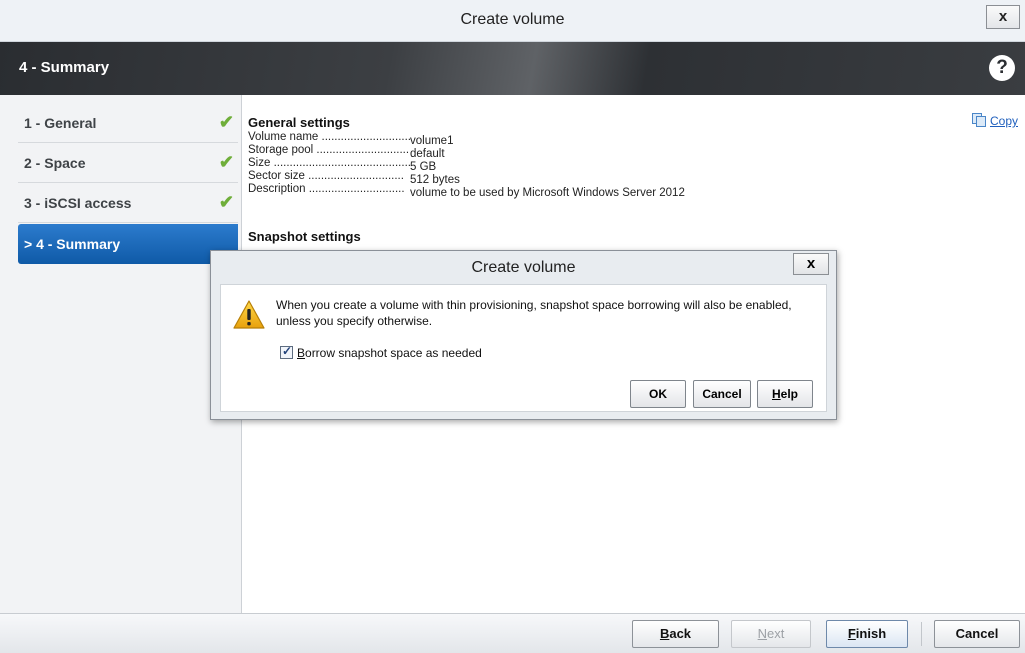 Image resolution: width=1025 pixels, height=653 pixels. What do you see at coordinates (64, 67) in the screenshot?
I see `current-step-title: 4 - Summary` at bounding box center [64, 67].